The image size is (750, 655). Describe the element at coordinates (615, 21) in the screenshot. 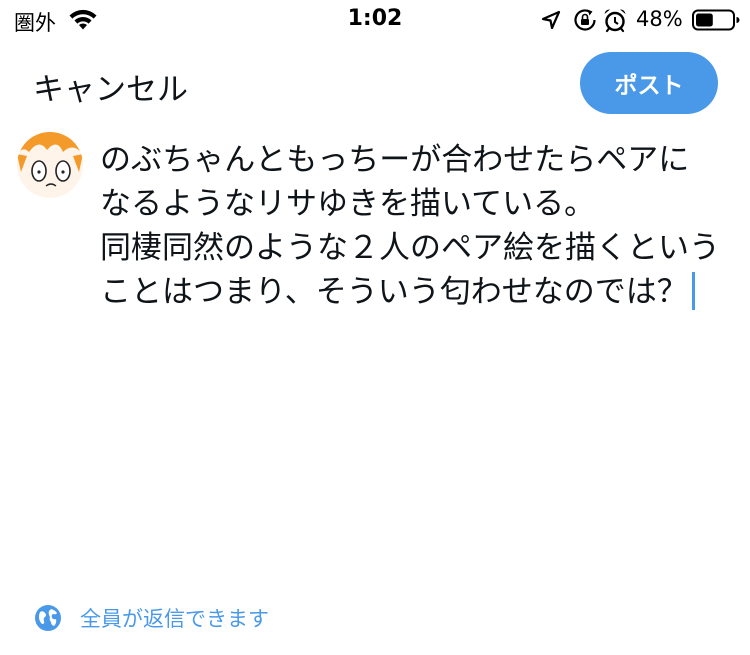

I see `alarm-icon` at that location.